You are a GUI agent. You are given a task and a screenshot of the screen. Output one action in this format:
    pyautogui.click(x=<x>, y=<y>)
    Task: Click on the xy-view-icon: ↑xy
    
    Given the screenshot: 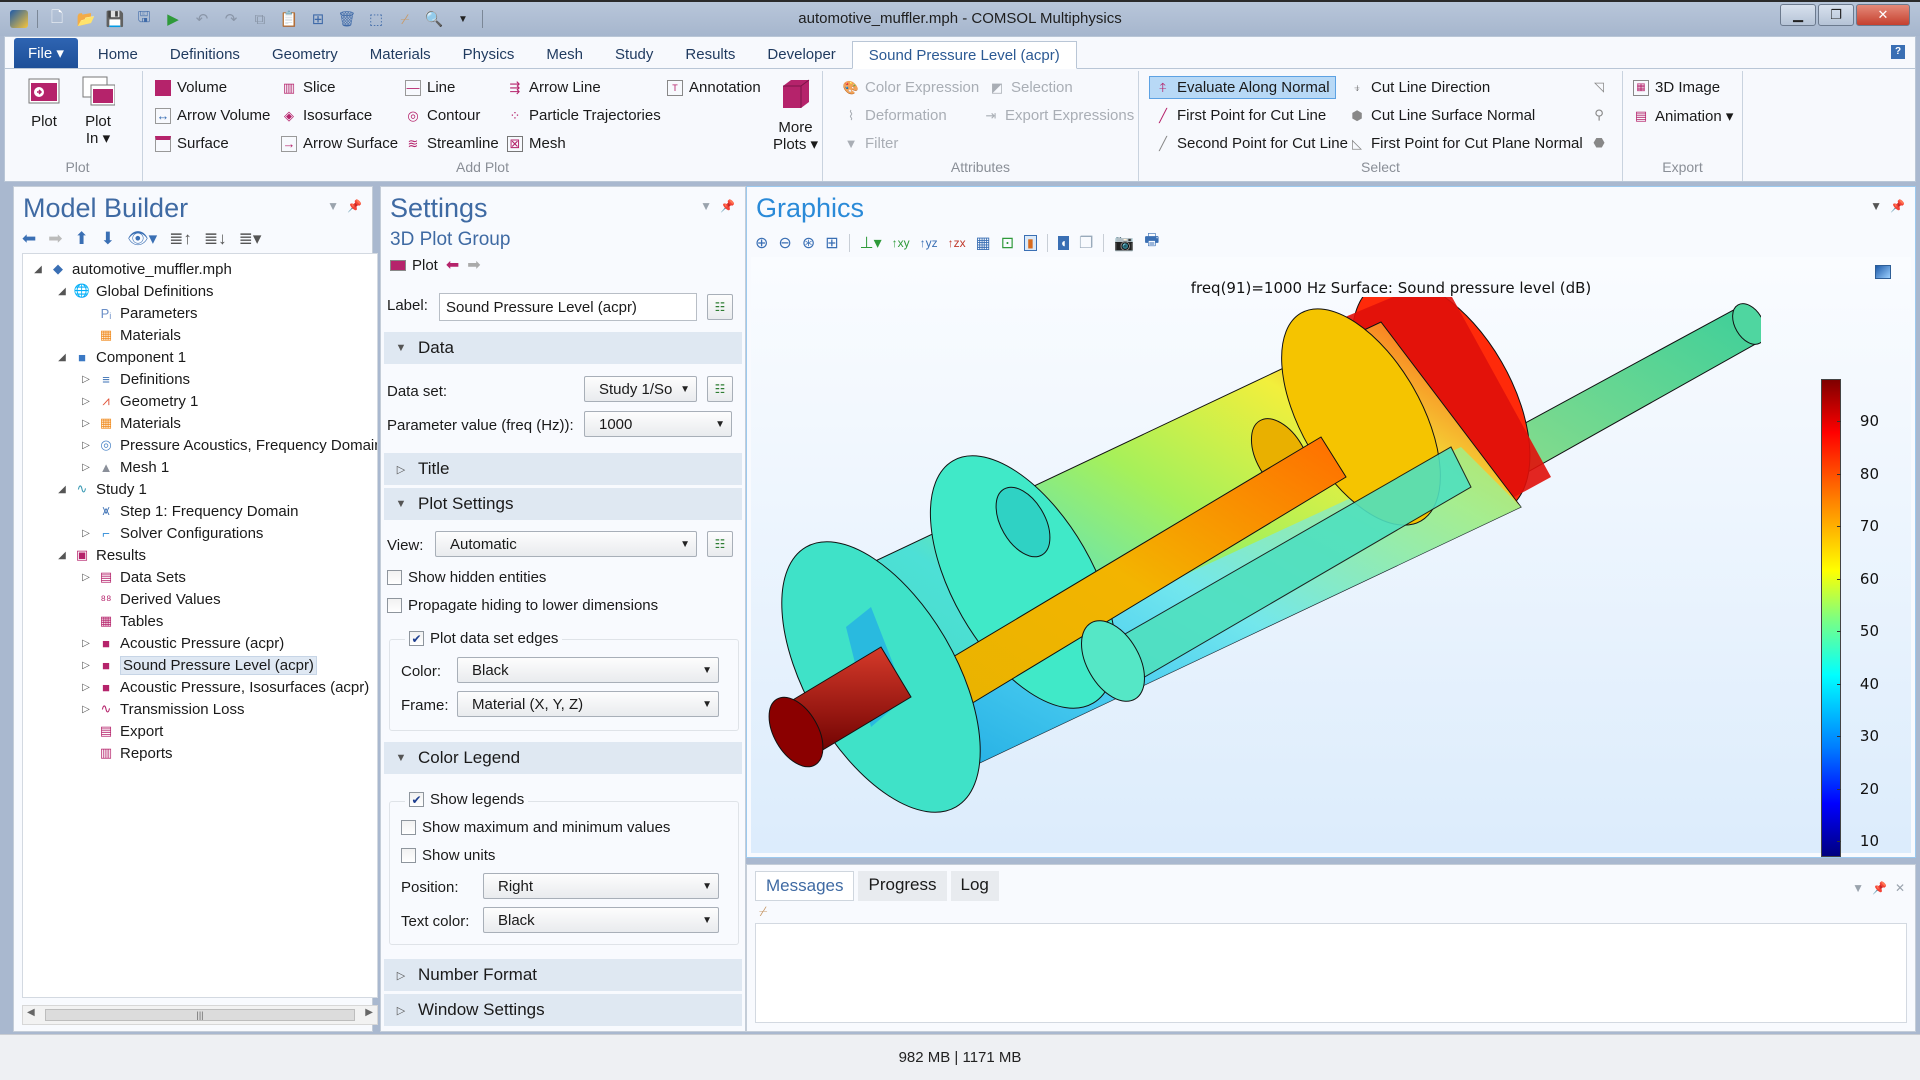 What is the action you would take?
    pyautogui.click(x=901, y=243)
    